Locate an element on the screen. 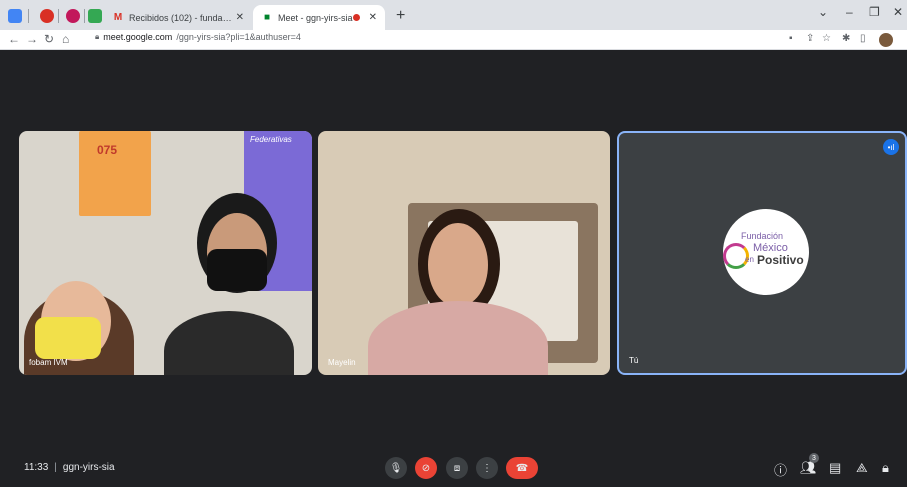 This screenshot has height=487, width=907. logo-text: en is located at coordinates (749, 259).